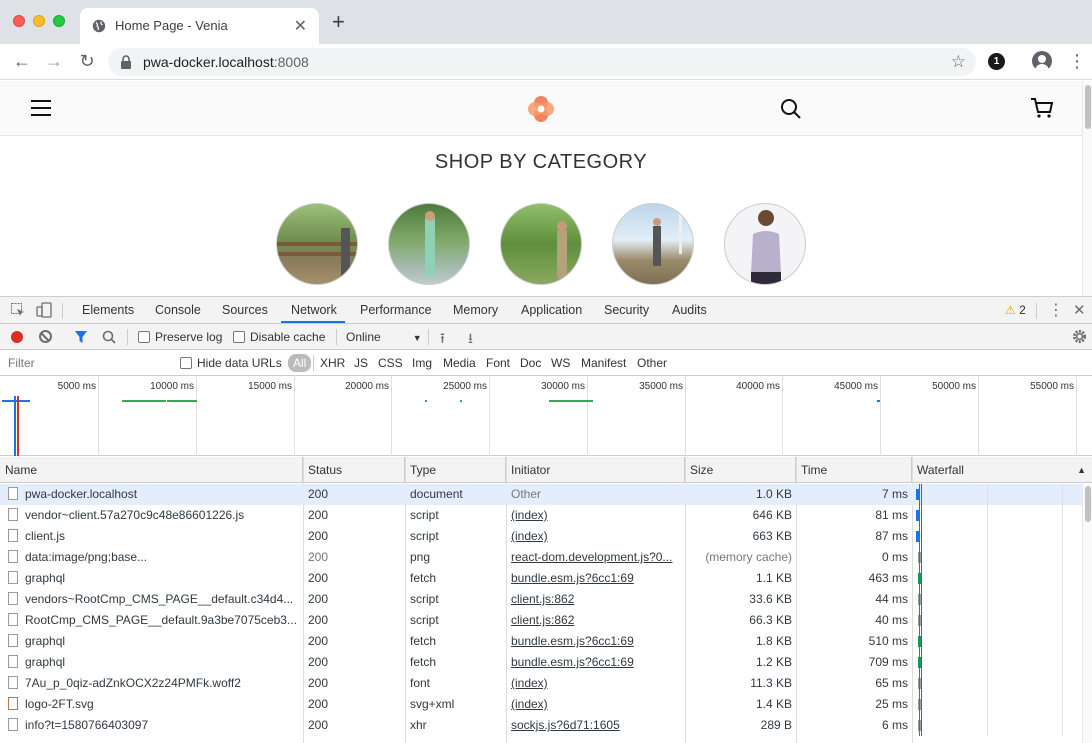 Image resolution: width=1092 pixels, height=743 pixels. I want to click on column-header-size: Size, so click(740, 470).